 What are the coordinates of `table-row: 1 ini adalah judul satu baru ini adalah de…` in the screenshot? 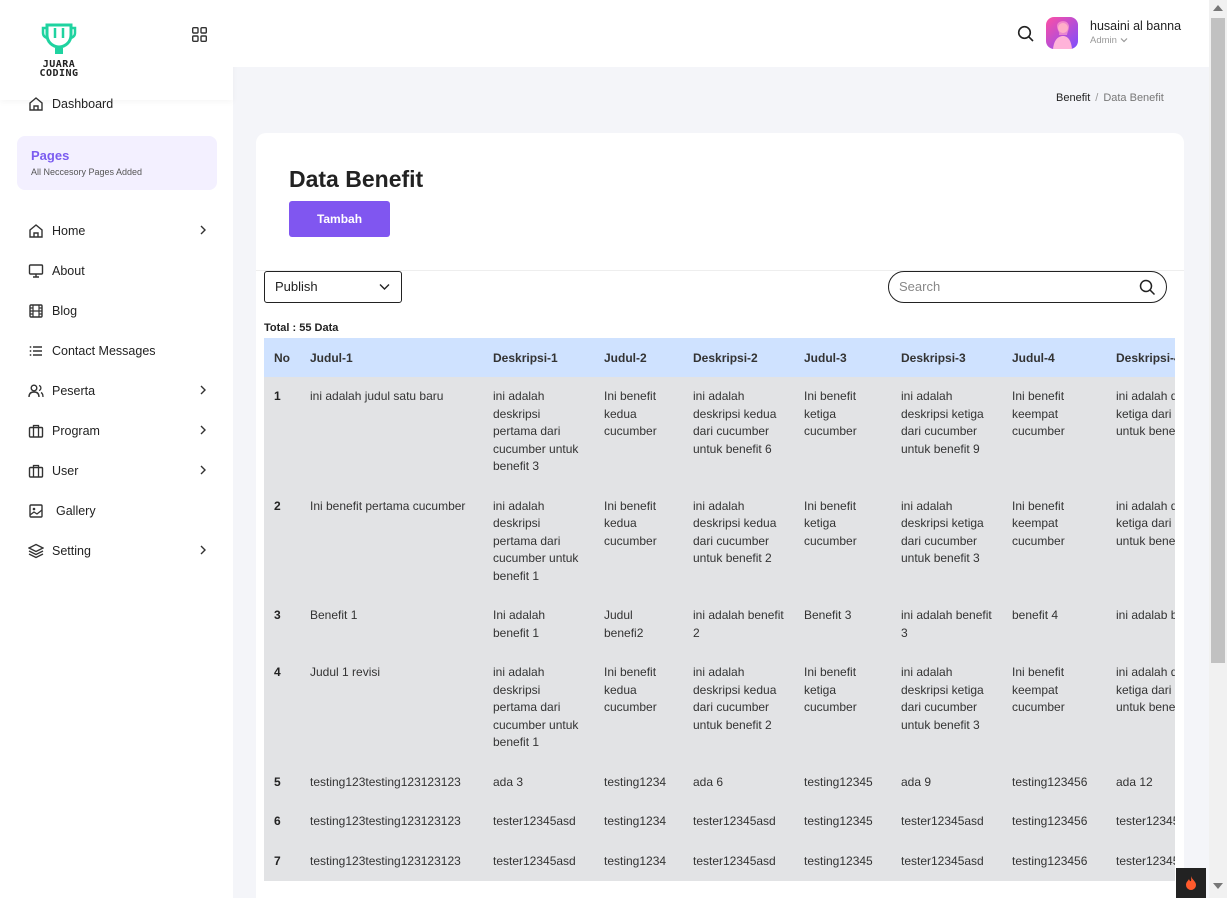 It's located at (719, 432).